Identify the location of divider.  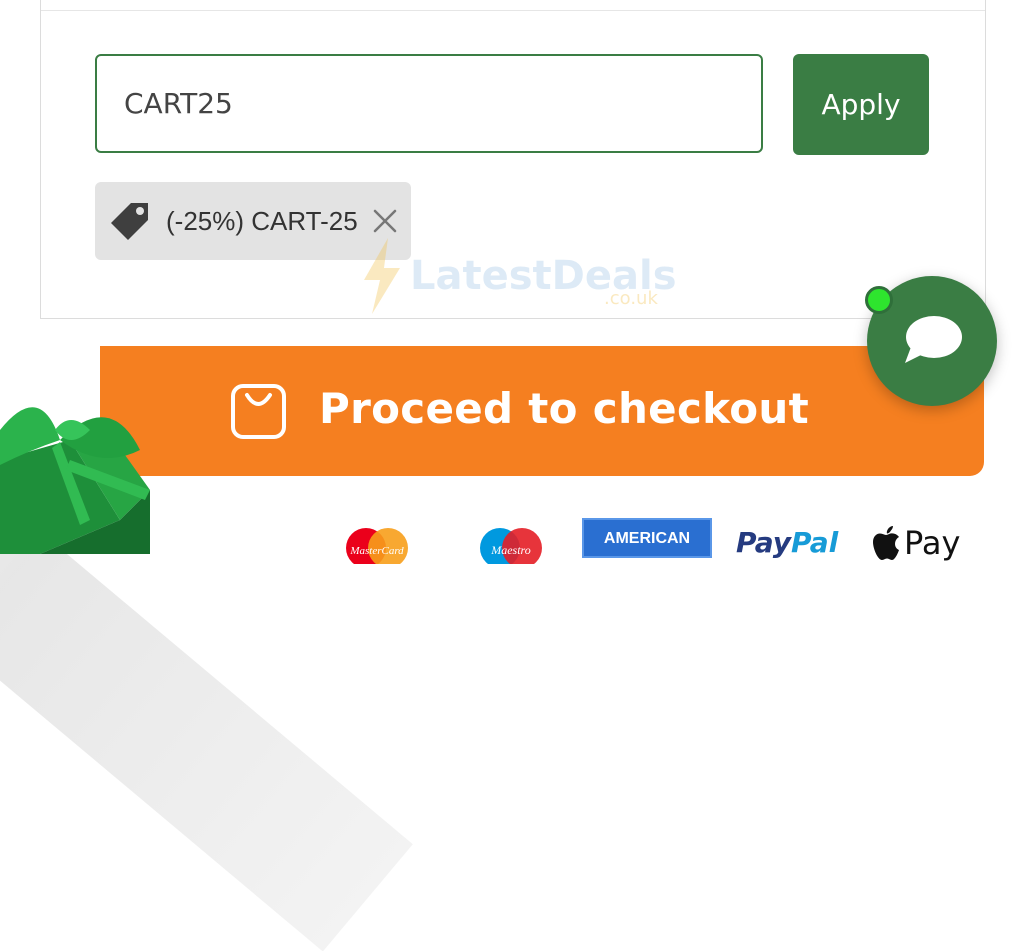
(513, 10).